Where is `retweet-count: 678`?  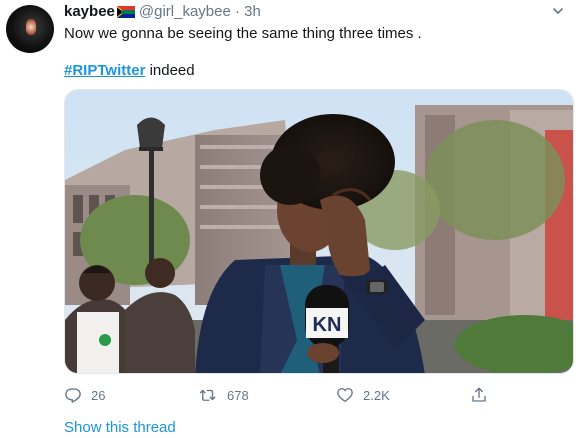 retweet-count: 678 is located at coordinates (238, 395).